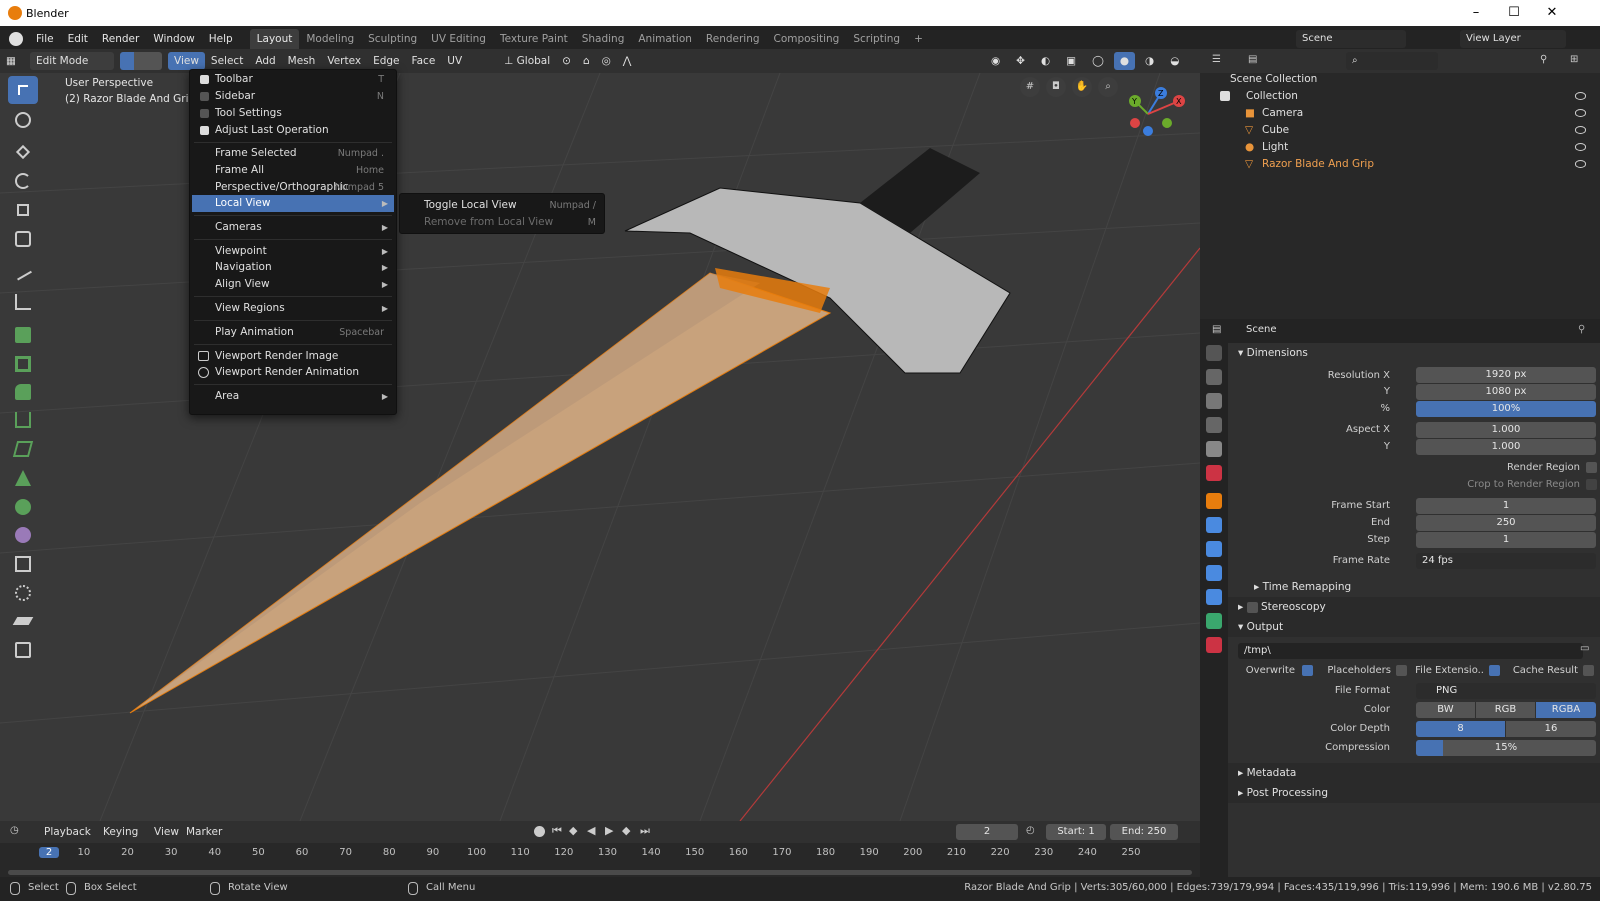 Image resolution: width=1600 pixels, height=901 pixels. Describe the element at coordinates (1506, 409) in the screenshot. I see `resolution-percent-slider: 100%` at that location.